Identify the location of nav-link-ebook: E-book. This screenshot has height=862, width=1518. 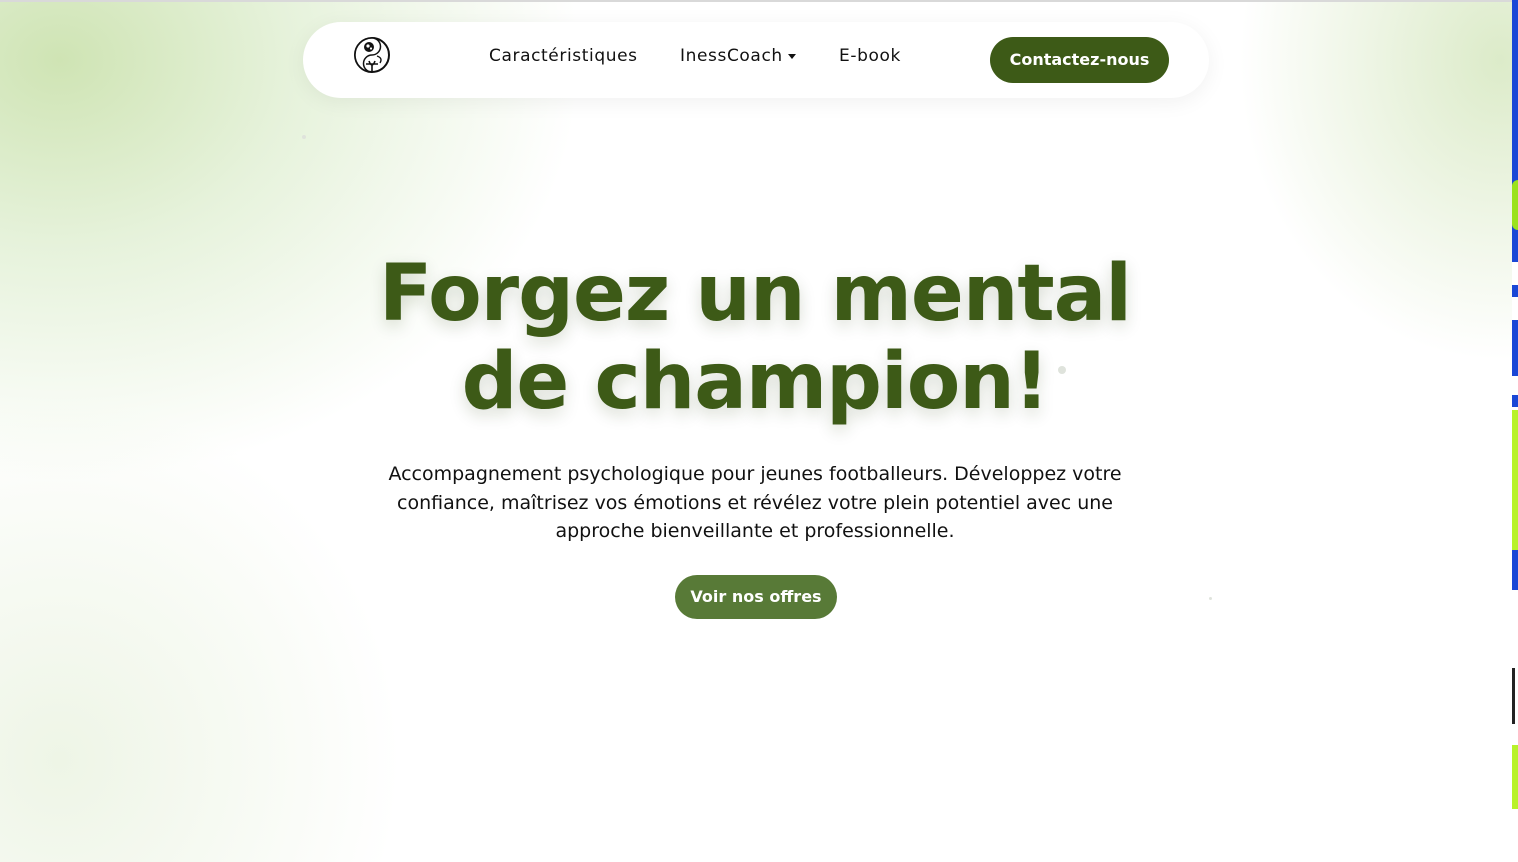
(870, 56).